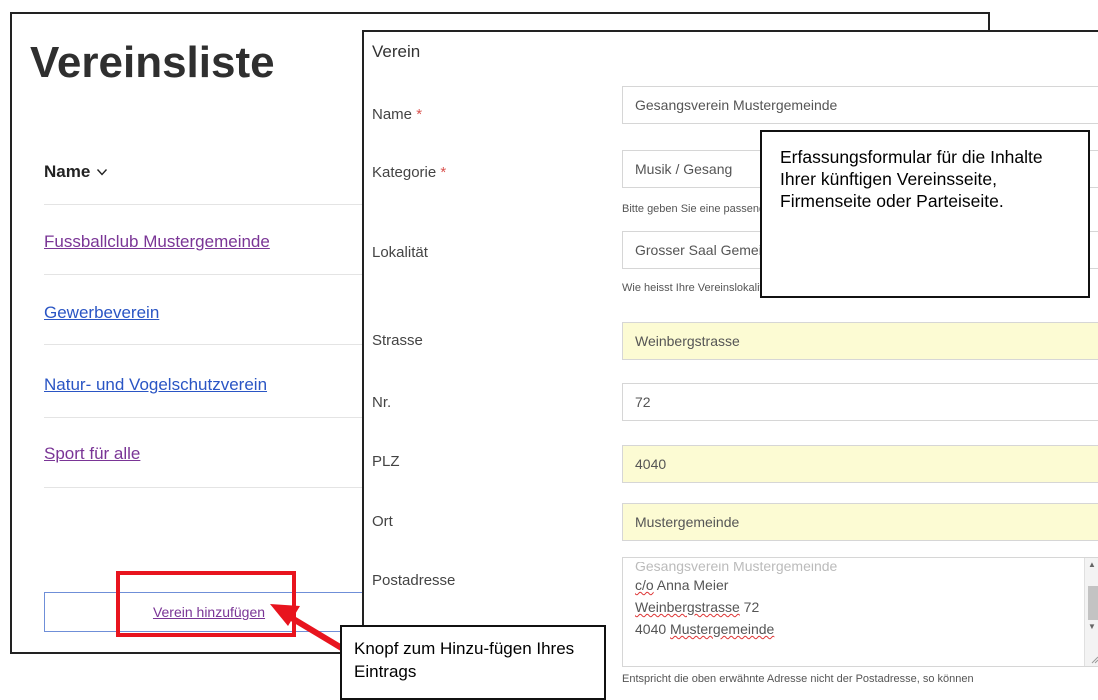 Image resolution: width=1098 pixels, height=700 pixels. Describe the element at coordinates (682, 585) in the screenshot. I see `postadresse-line: c/o Anna Meier` at that location.